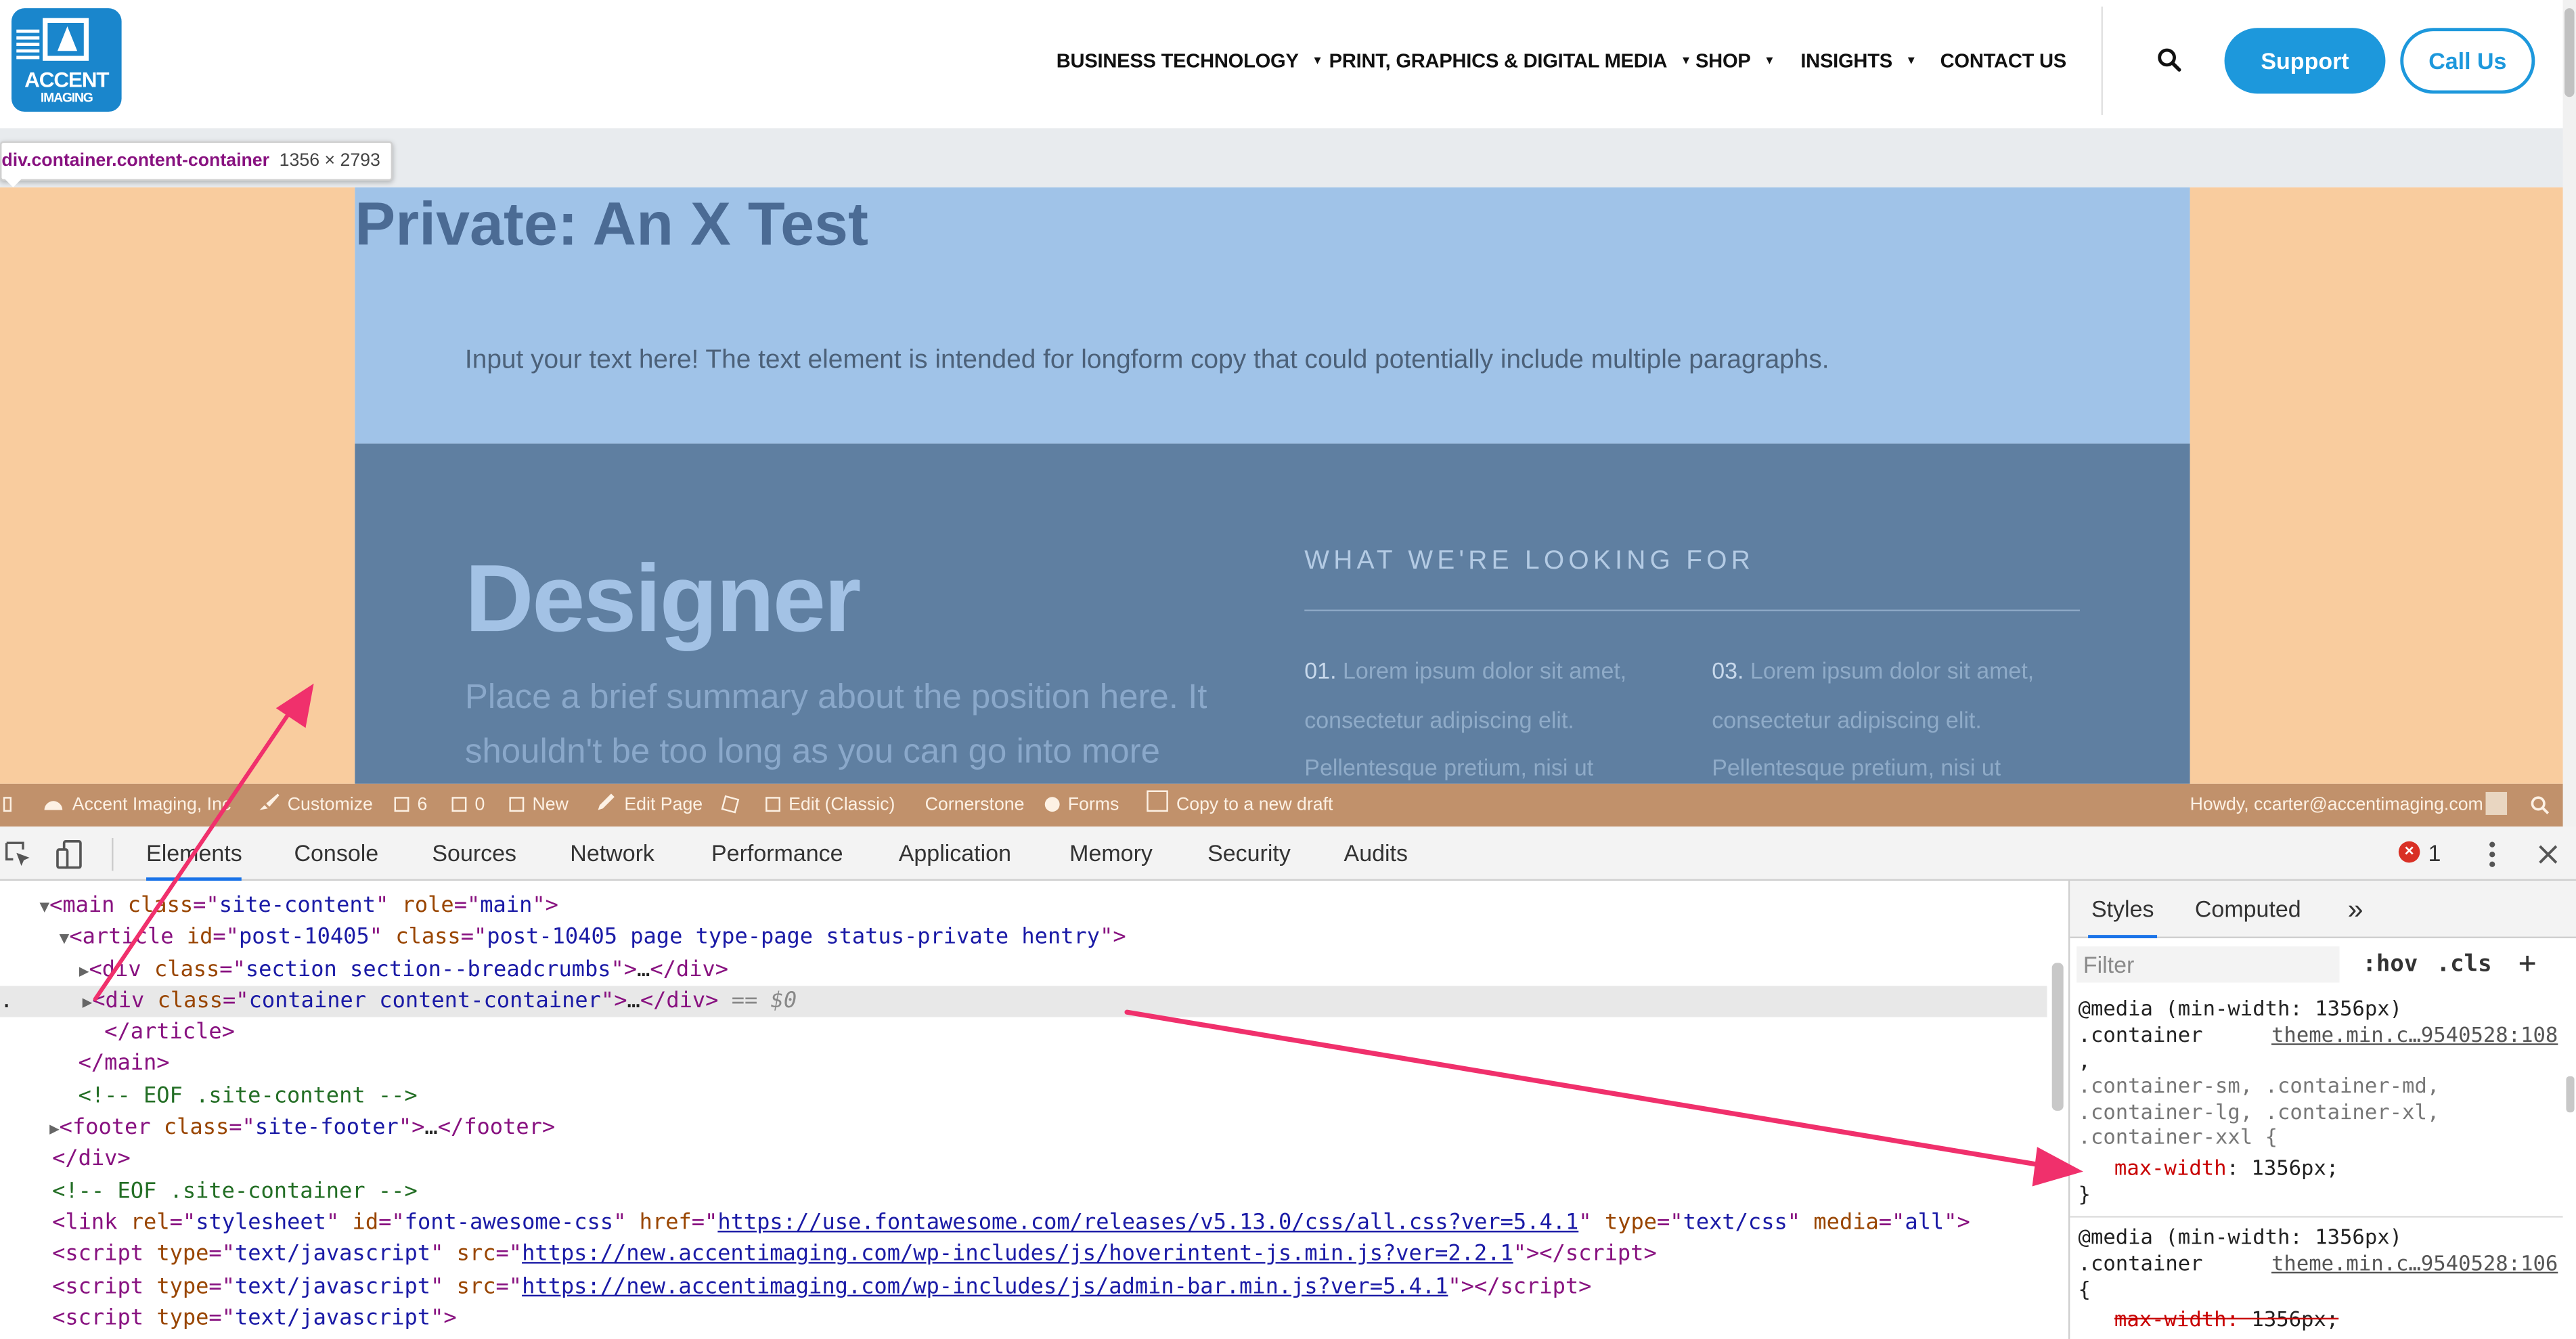  Describe the element at coordinates (1510, 62) in the screenshot. I see `nav-print-graphics-digital-media: PRINT, GRAPHICS & DIGITAL MEDIA ▼` at that location.